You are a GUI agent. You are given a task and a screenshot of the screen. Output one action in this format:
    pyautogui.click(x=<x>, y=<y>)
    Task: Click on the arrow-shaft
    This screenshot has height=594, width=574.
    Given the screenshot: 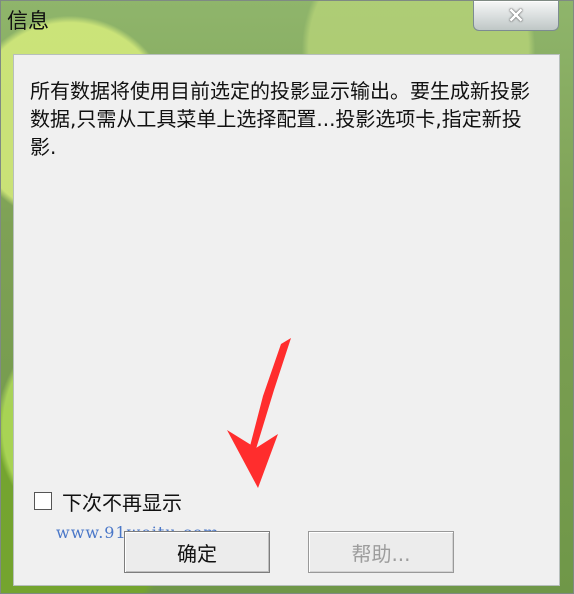 What is the action you would take?
    pyautogui.click(x=270, y=394)
    